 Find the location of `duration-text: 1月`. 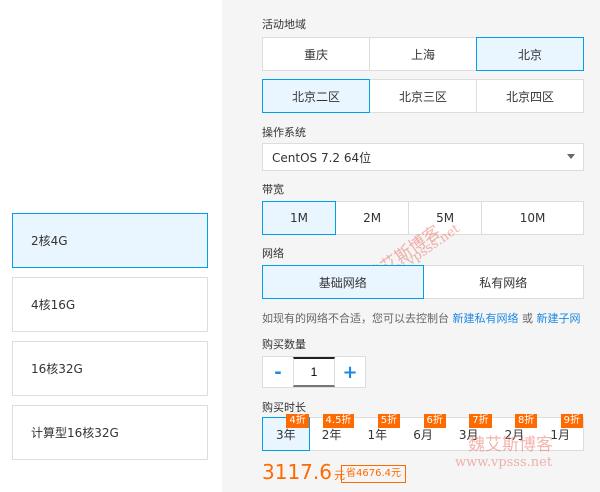

duration-text: 1月 is located at coordinates (560, 434).